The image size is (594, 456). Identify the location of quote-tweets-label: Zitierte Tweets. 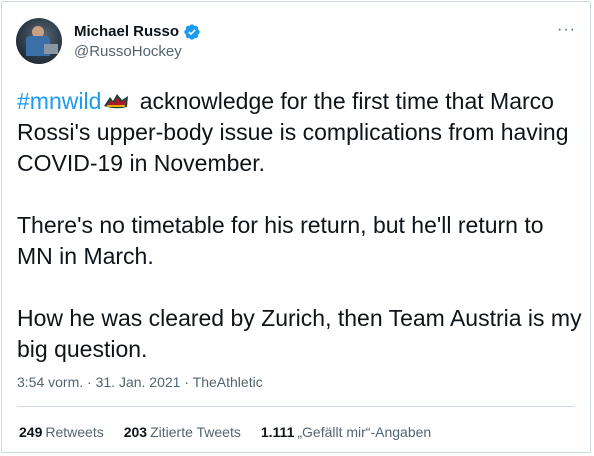
(195, 432).